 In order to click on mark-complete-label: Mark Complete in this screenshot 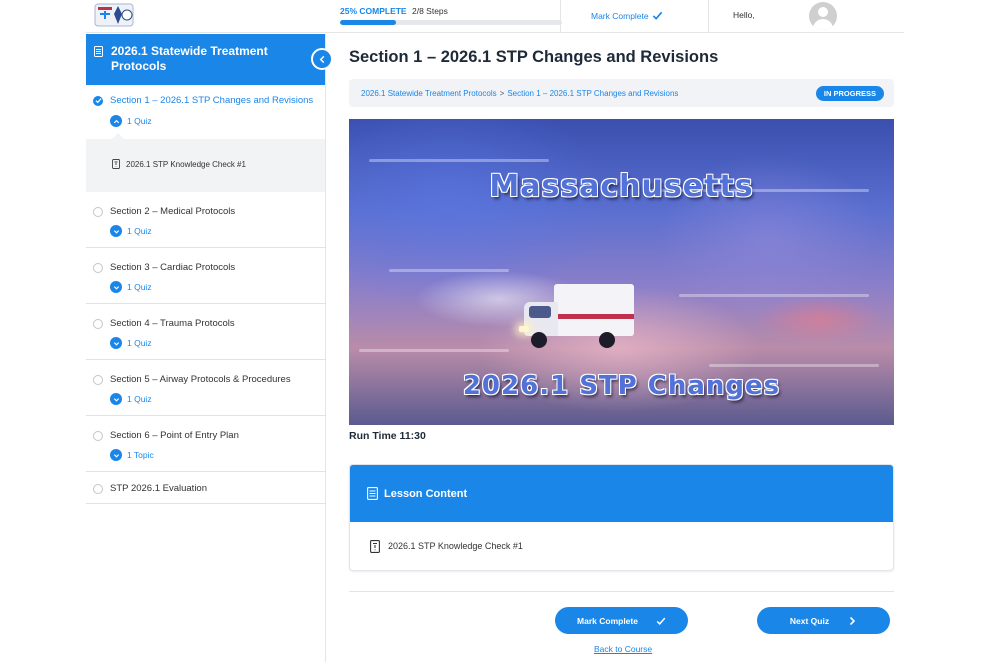, I will do `click(607, 620)`.